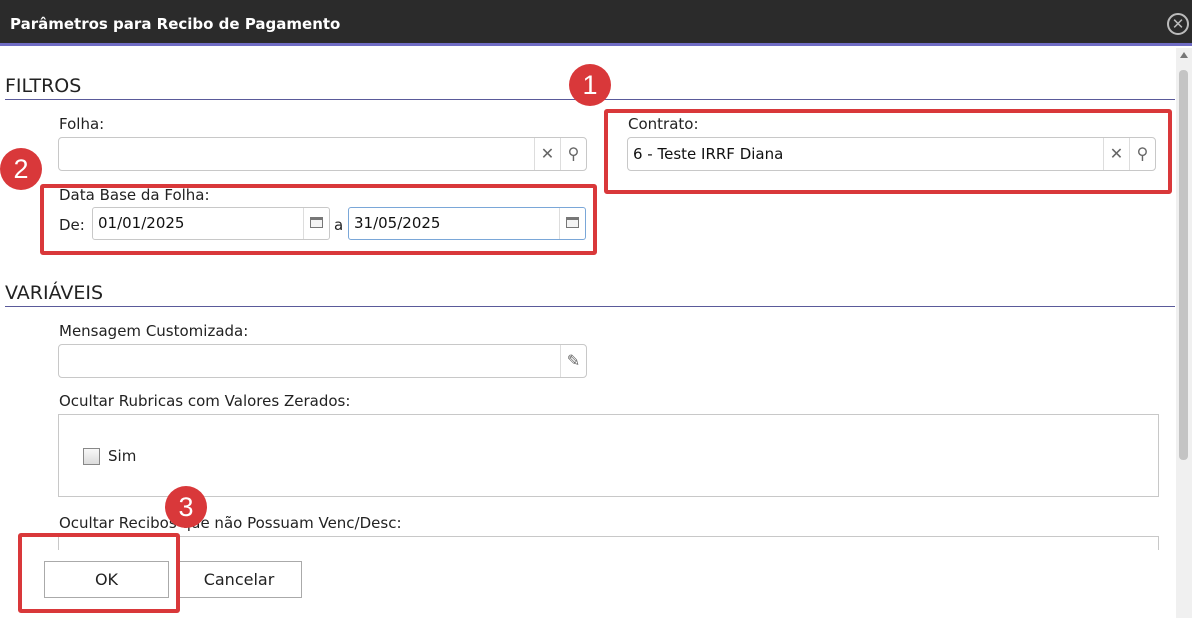 This screenshot has width=1192, height=618. Describe the element at coordinates (322, 154) in the screenshot. I see `folha-field: ✕ ⚲` at that location.